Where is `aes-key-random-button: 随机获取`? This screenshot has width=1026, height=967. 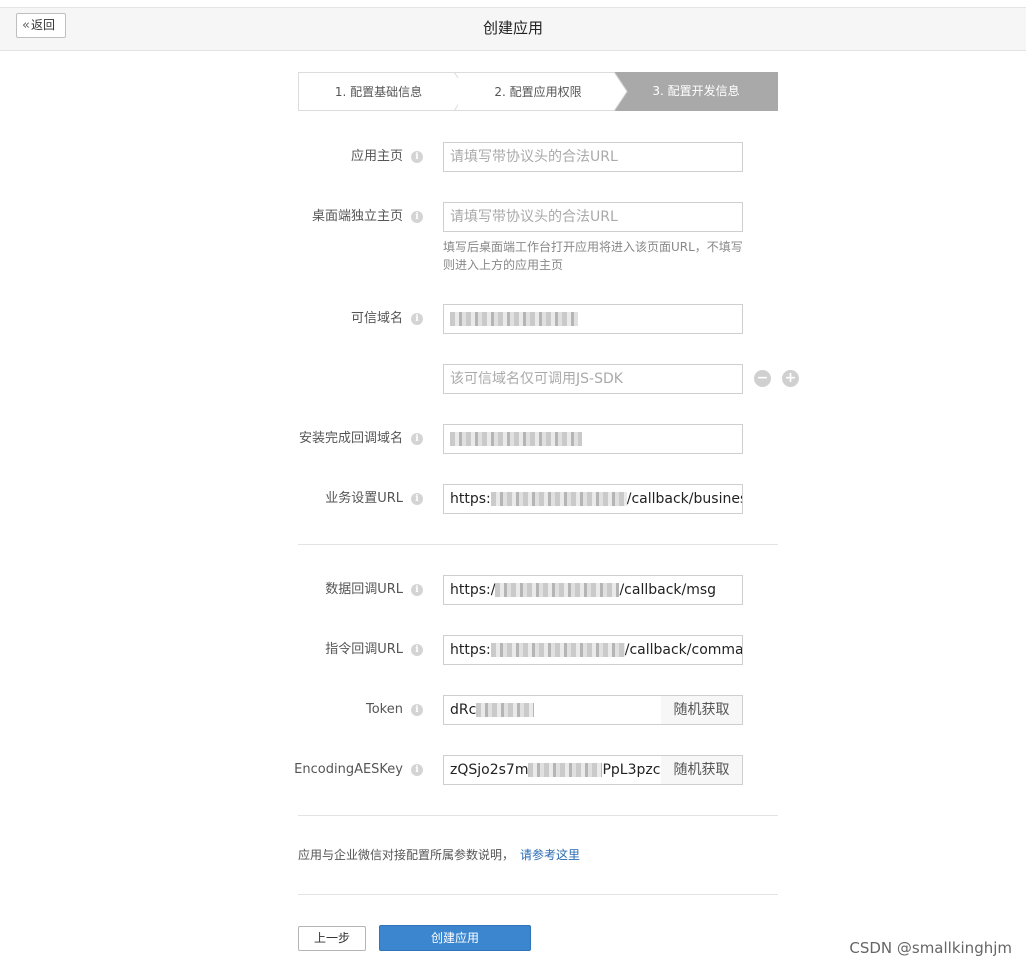
aes-key-random-button: 随机获取 is located at coordinates (702, 770).